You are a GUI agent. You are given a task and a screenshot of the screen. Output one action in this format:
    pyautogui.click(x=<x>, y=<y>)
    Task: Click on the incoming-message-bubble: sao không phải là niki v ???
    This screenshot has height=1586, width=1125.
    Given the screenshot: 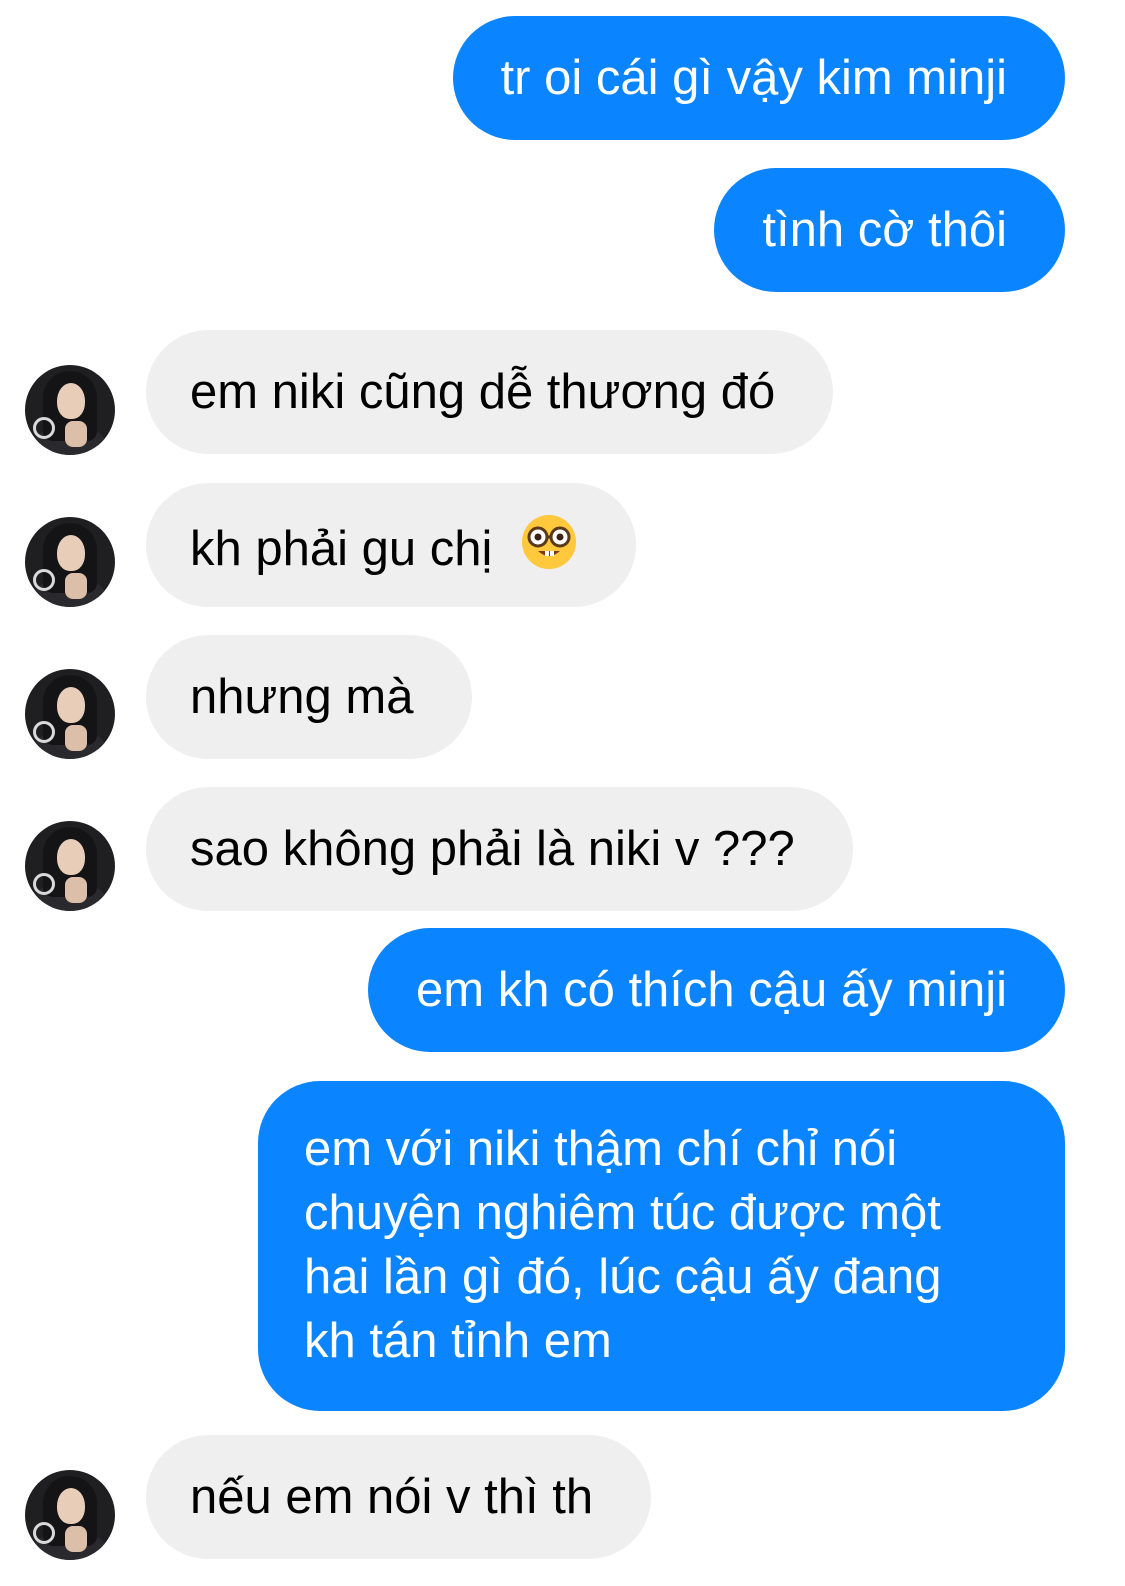 What is the action you would take?
    pyautogui.click(x=499, y=849)
    